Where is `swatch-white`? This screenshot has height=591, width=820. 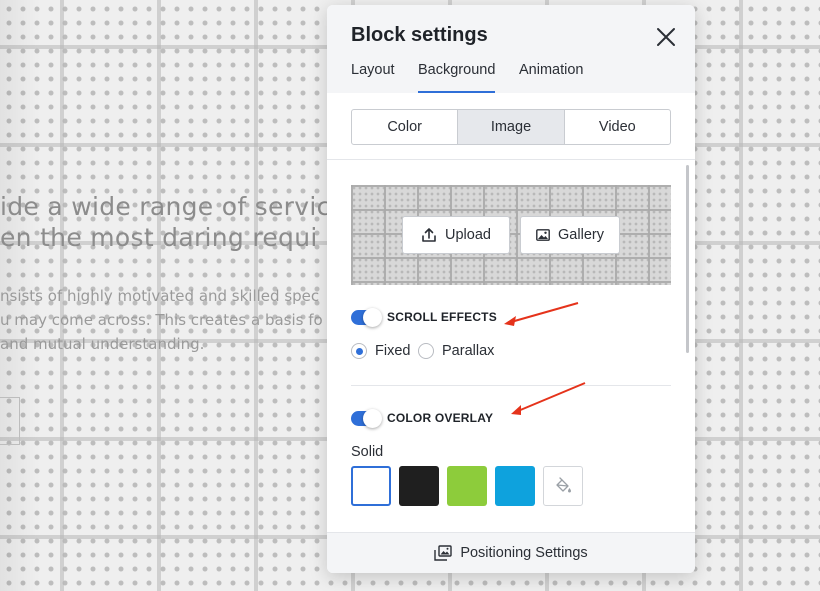 swatch-white is located at coordinates (371, 486).